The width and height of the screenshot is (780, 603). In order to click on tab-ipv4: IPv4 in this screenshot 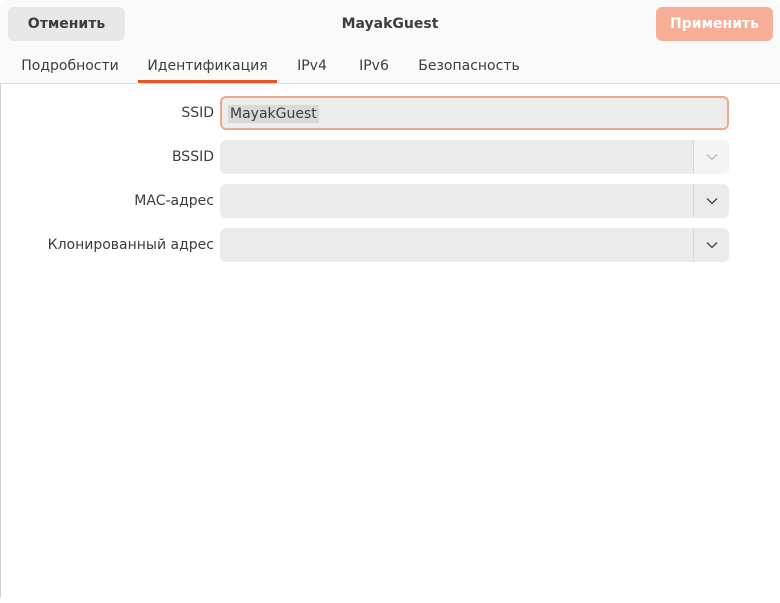, I will do `click(312, 65)`.